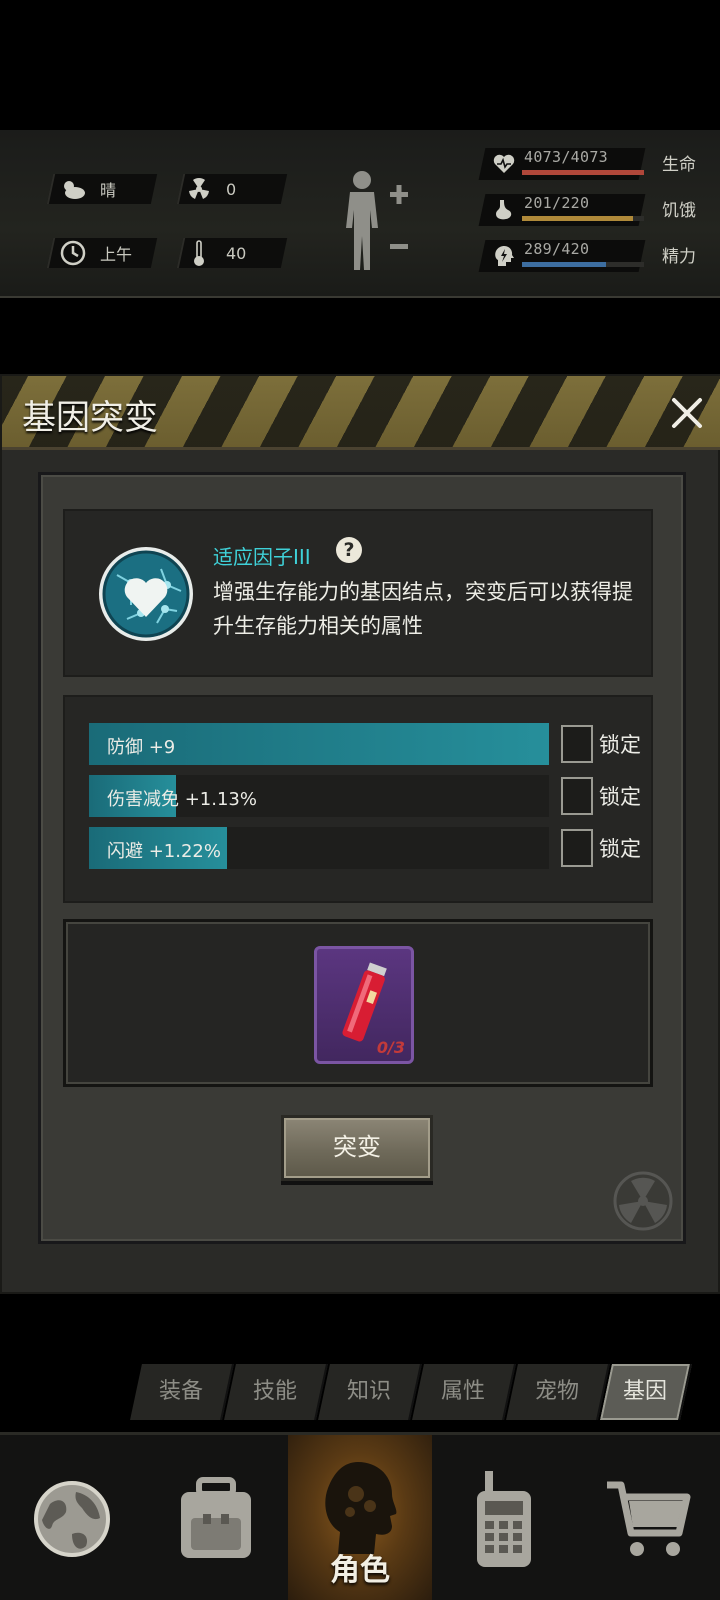  What do you see at coordinates (376, 221) in the screenshot?
I see `body-figure-icon` at bounding box center [376, 221].